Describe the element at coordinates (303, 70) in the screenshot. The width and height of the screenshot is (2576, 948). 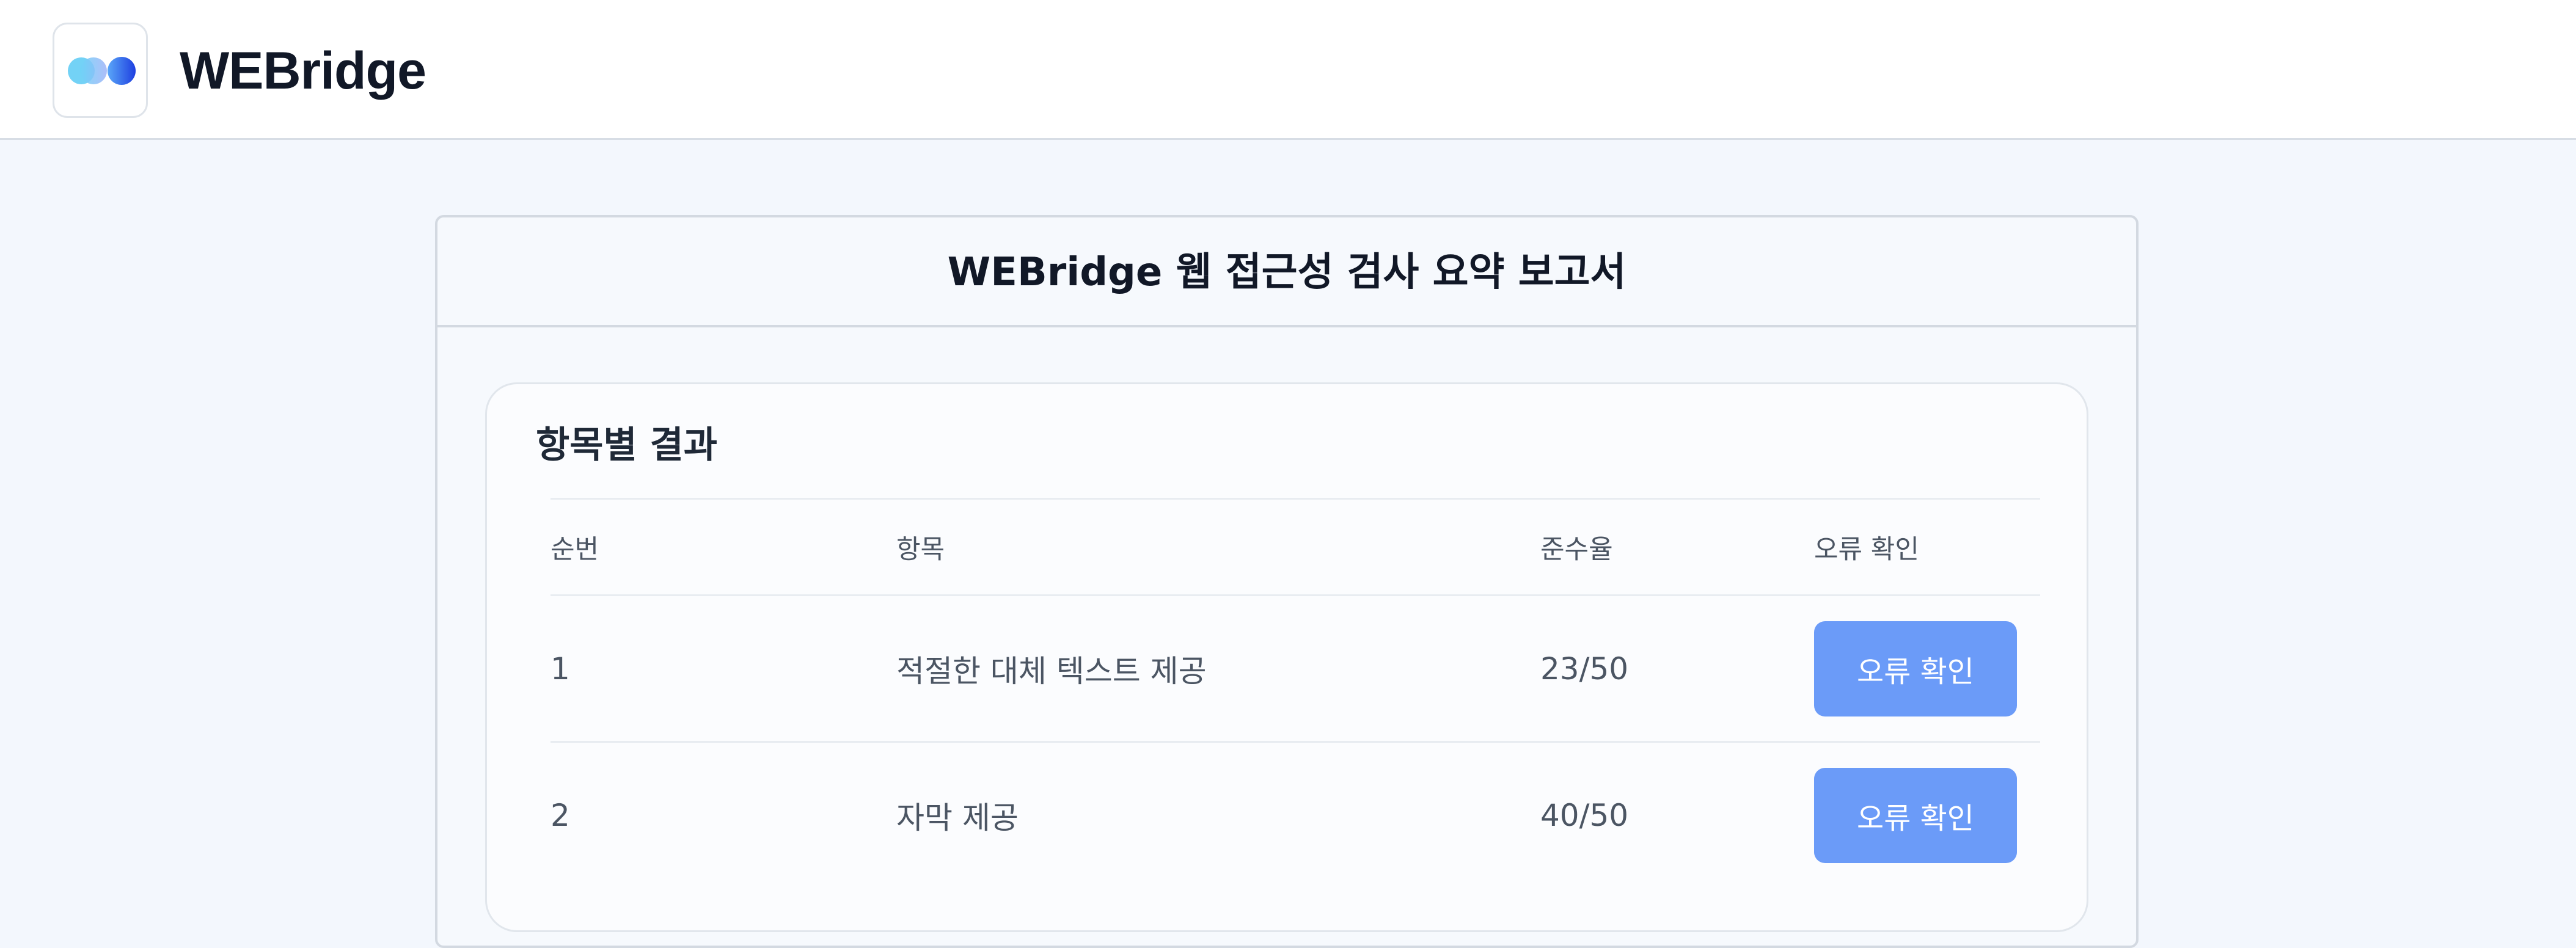
I see `brand-name: WEBridge` at that location.